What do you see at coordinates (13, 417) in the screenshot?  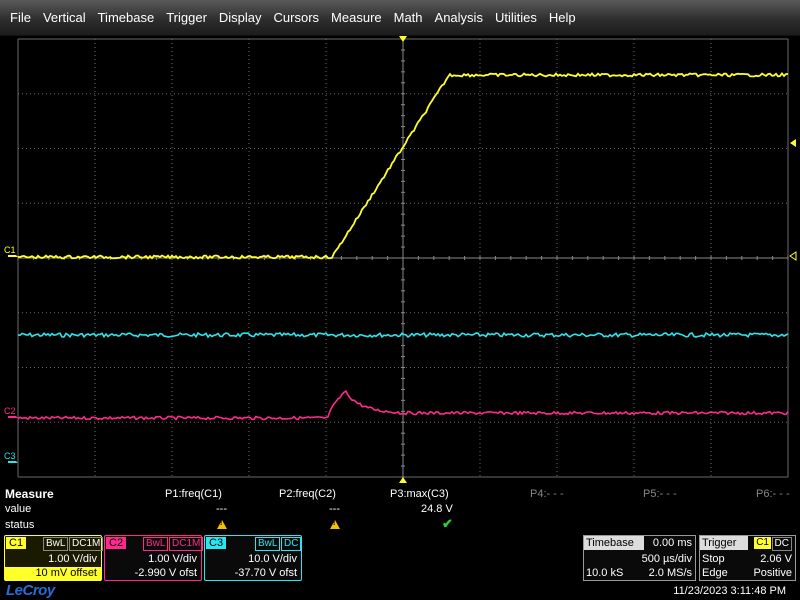 I see `trace-c2-marker` at bounding box center [13, 417].